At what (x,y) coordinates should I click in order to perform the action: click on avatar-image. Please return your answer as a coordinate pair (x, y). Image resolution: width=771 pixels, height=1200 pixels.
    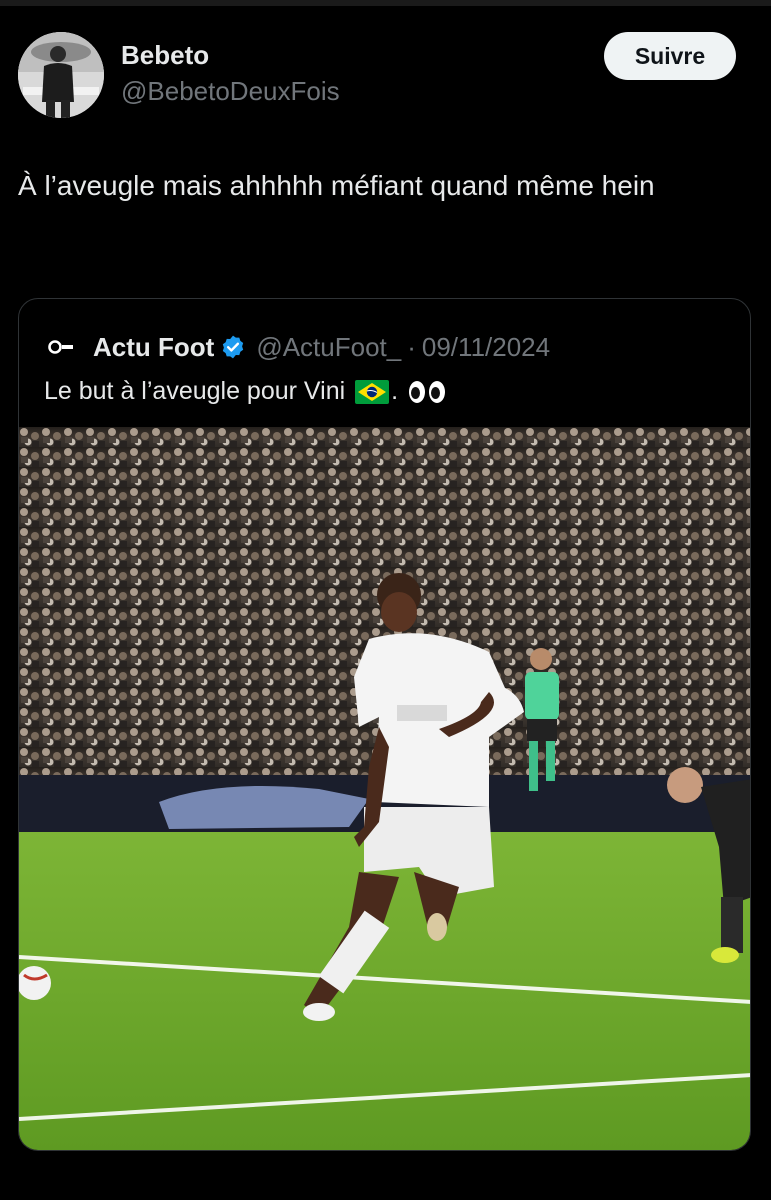
    Looking at the image, I should click on (61, 75).